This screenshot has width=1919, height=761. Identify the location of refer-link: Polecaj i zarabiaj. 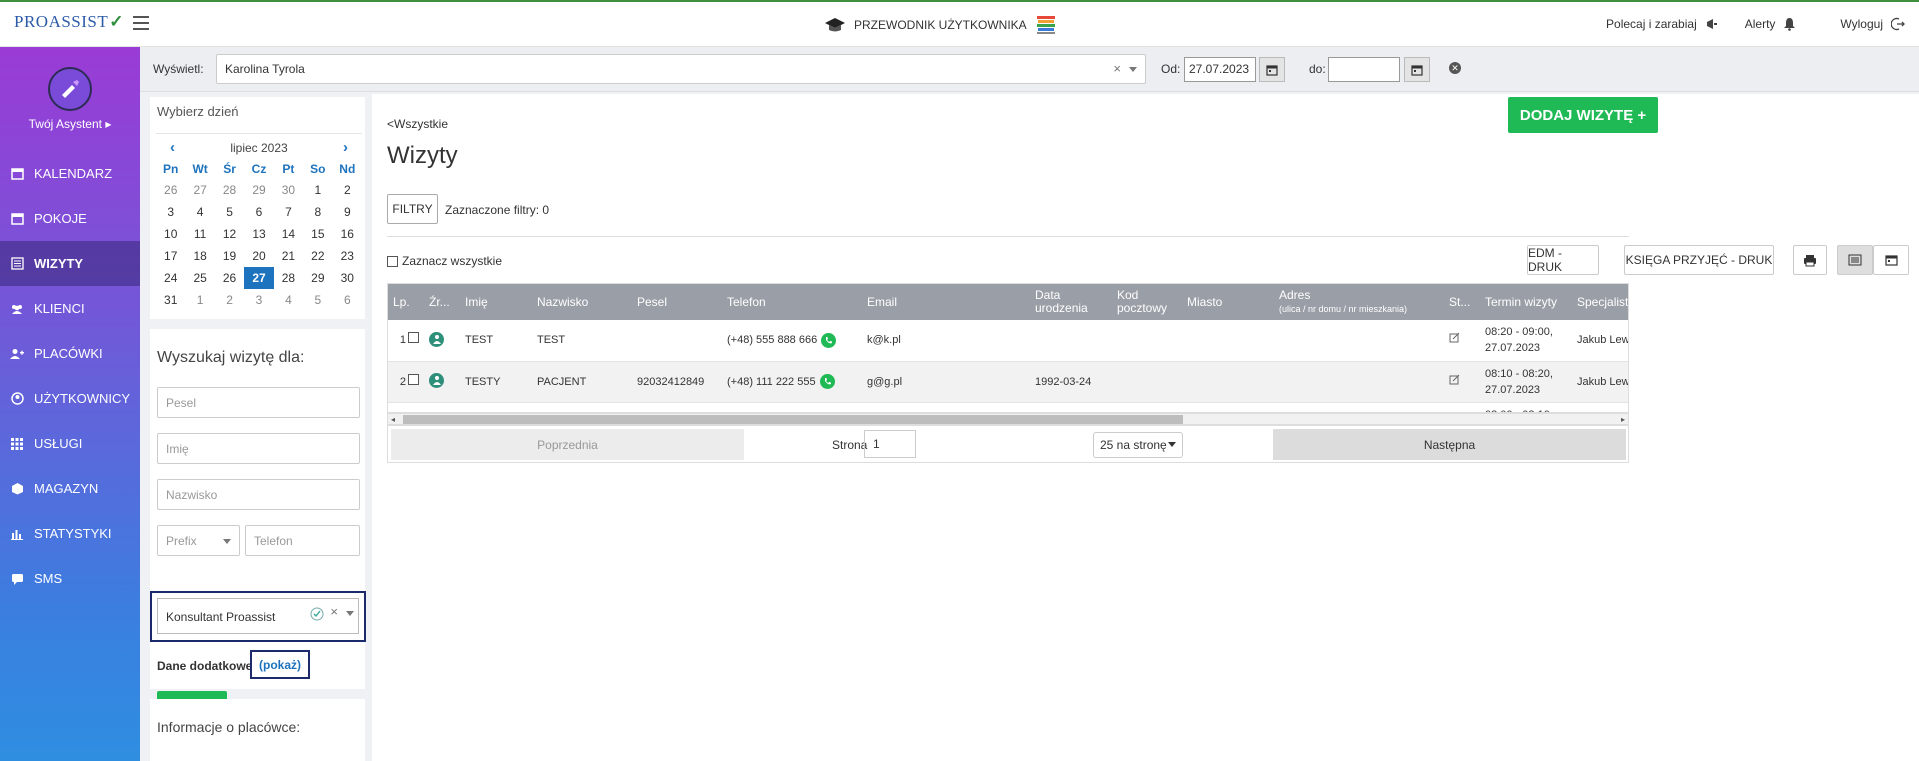
(1651, 24).